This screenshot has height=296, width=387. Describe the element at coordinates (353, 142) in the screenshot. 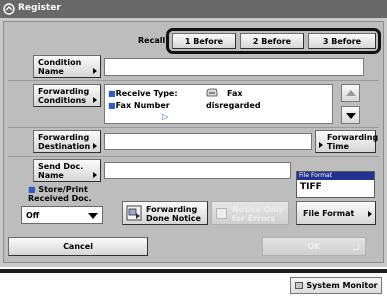

I see `forwarding-time-label: Forwarding Time` at that location.